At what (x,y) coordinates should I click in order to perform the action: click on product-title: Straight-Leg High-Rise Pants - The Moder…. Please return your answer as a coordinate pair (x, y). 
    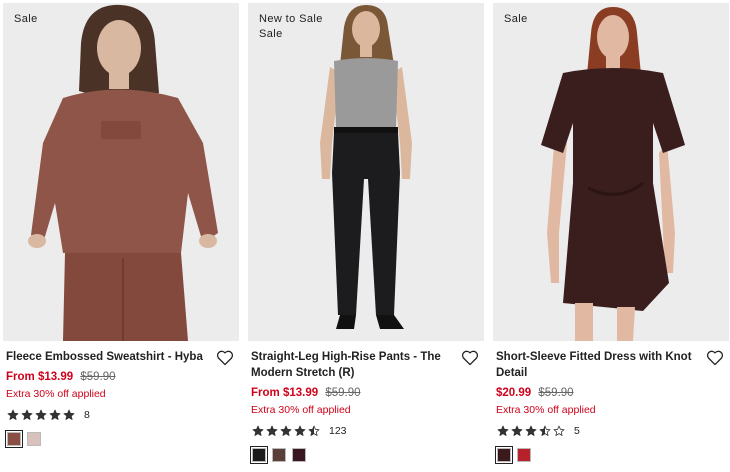
    Looking at the image, I should click on (353, 365).